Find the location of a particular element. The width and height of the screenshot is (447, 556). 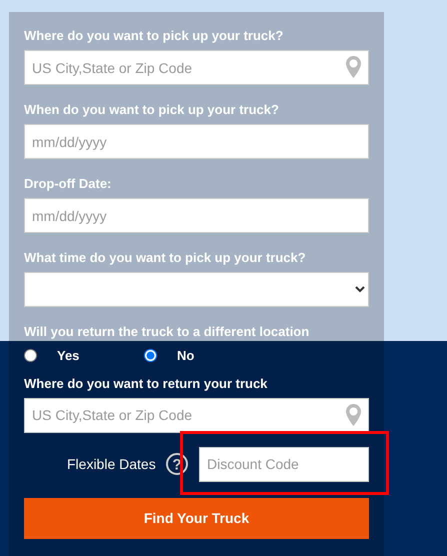

field-label: What time do you want to pick up your truck? is located at coordinates (165, 258).